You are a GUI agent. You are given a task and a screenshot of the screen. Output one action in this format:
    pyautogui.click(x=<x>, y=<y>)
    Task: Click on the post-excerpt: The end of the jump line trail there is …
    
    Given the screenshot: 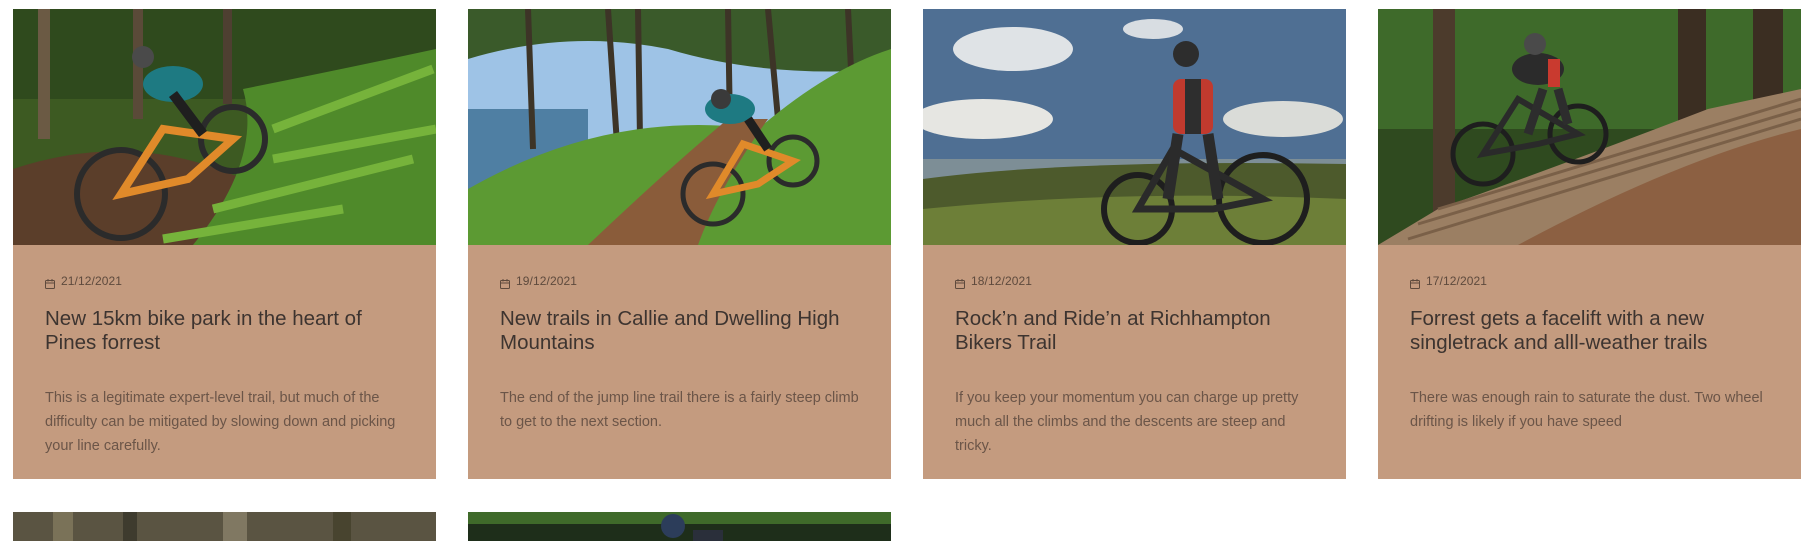 What is the action you would take?
    pyautogui.click(x=679, y=410)
    